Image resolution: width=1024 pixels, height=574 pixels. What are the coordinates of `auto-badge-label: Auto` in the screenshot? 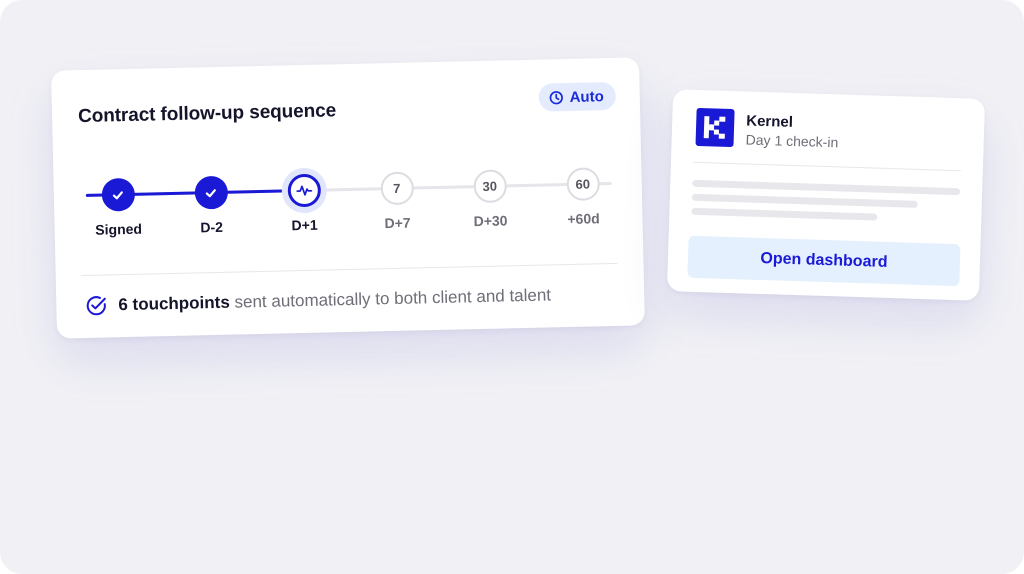 It's located at (586, 96).